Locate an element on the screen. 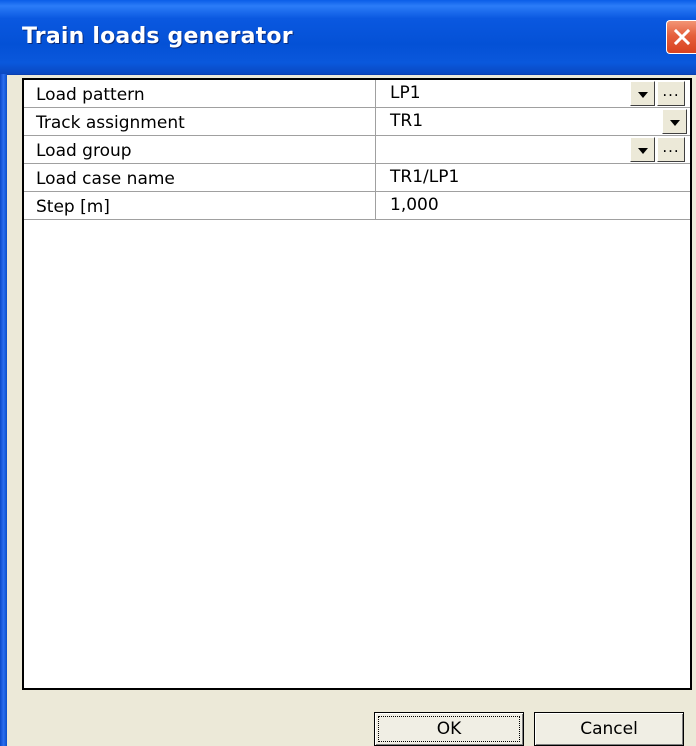 This screenshot has width=696, height=746. grid-row-step: Step [m] 1,000 is located at coordinates (357, 206).